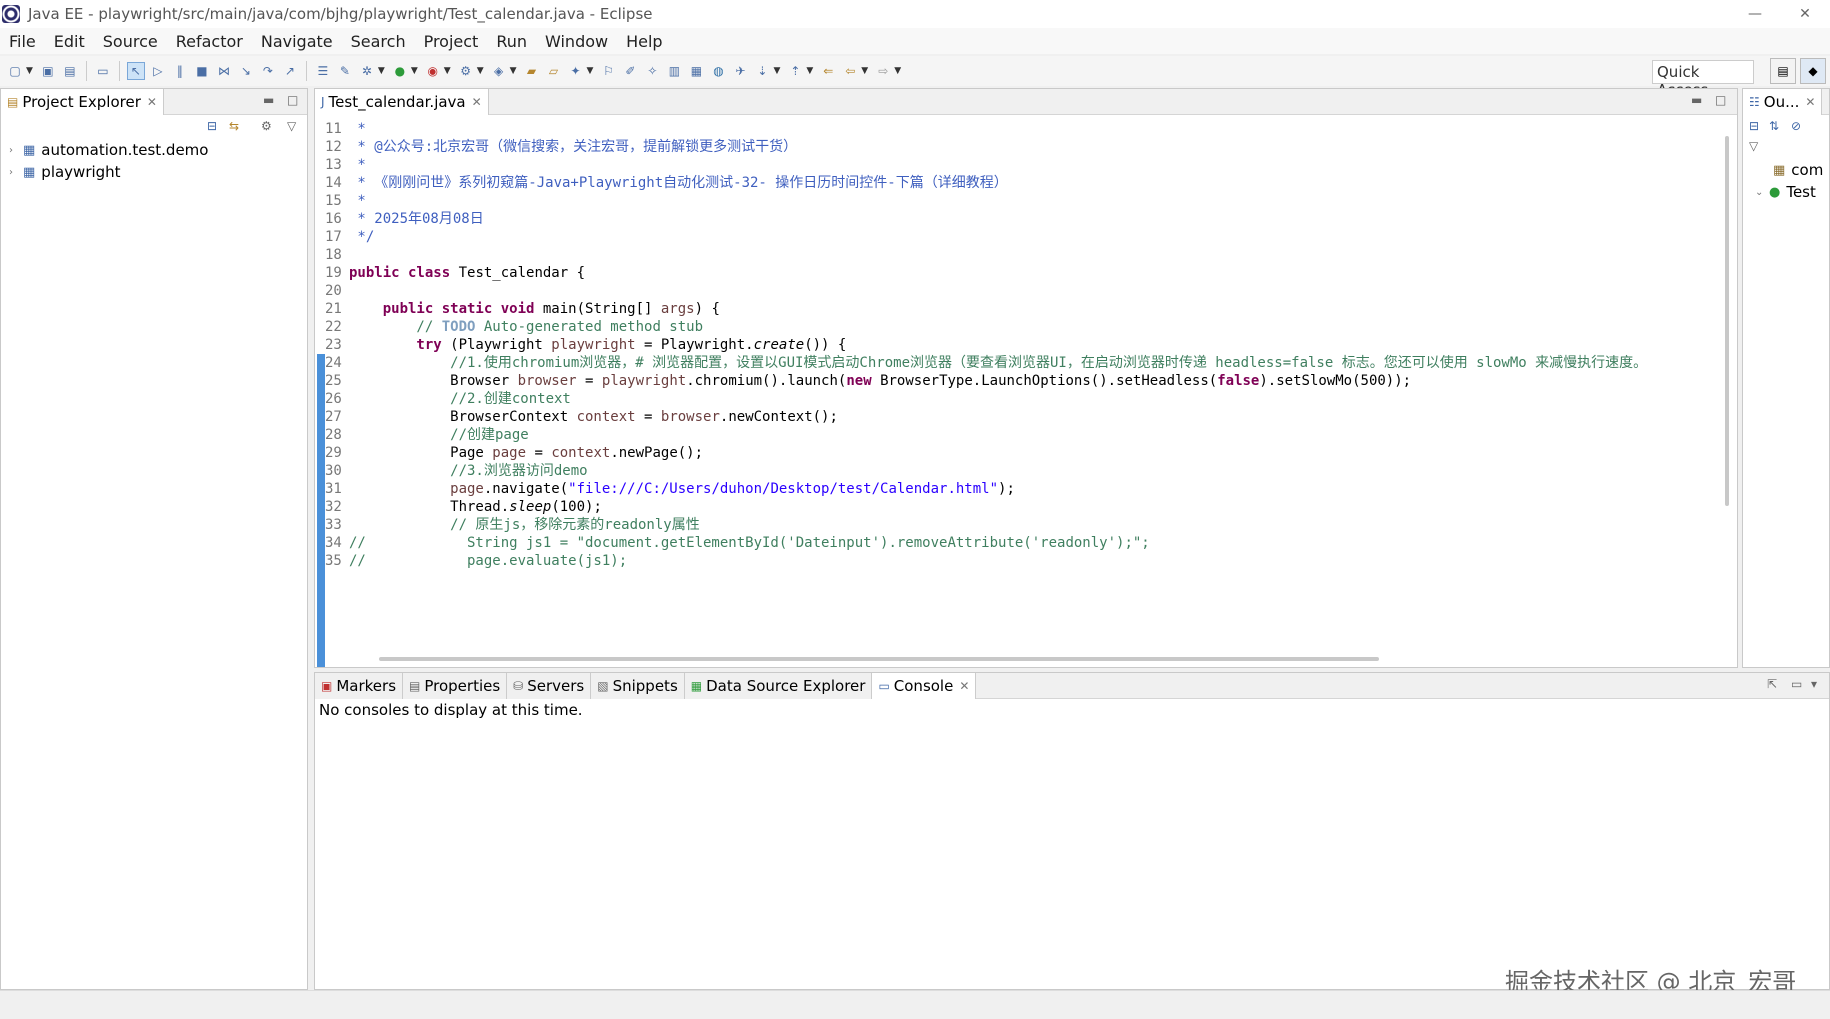 The height and width of the screenshot is (1019, 1830). Describe the element at coordinates (266, 126) in the screenshot. I see `view-menu-icon: ⚙` at that location.